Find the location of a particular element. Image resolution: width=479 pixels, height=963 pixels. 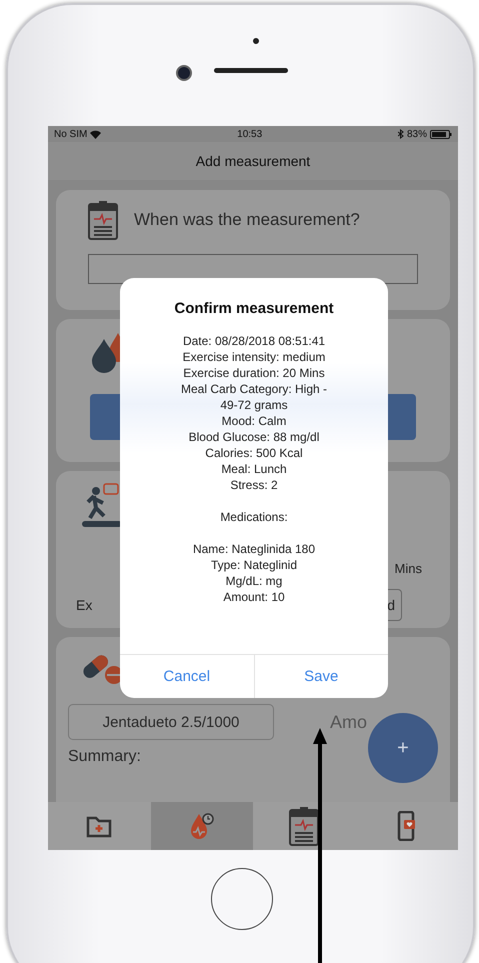

detail-line: Date: 08/28/2018 08:51:41 is located at coordinates (254, 341).